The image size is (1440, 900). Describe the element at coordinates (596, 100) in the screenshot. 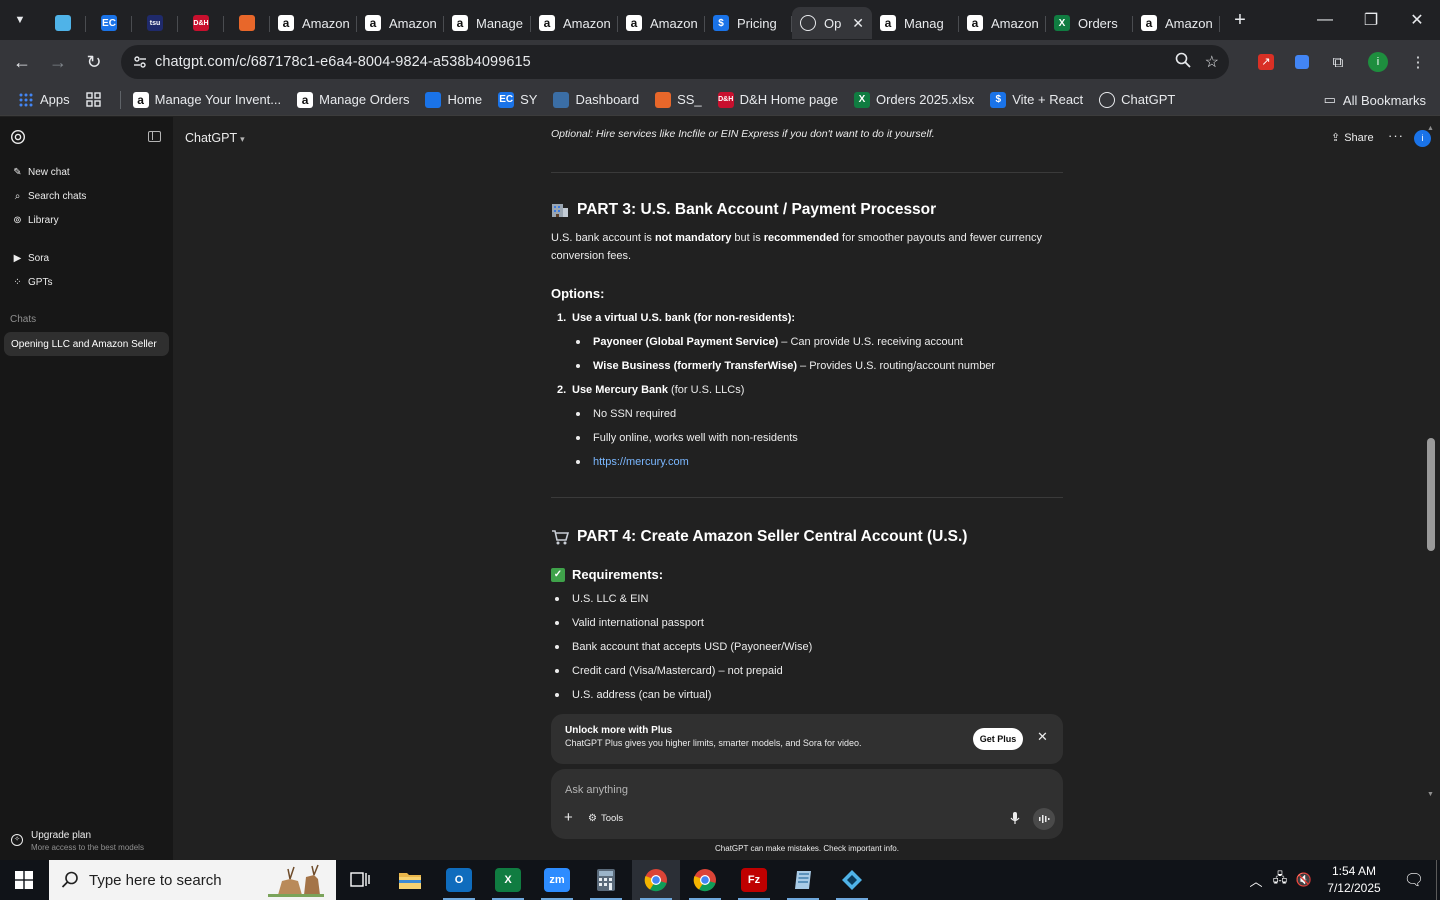

I see `bookmark-item: Dashboard` at that location.